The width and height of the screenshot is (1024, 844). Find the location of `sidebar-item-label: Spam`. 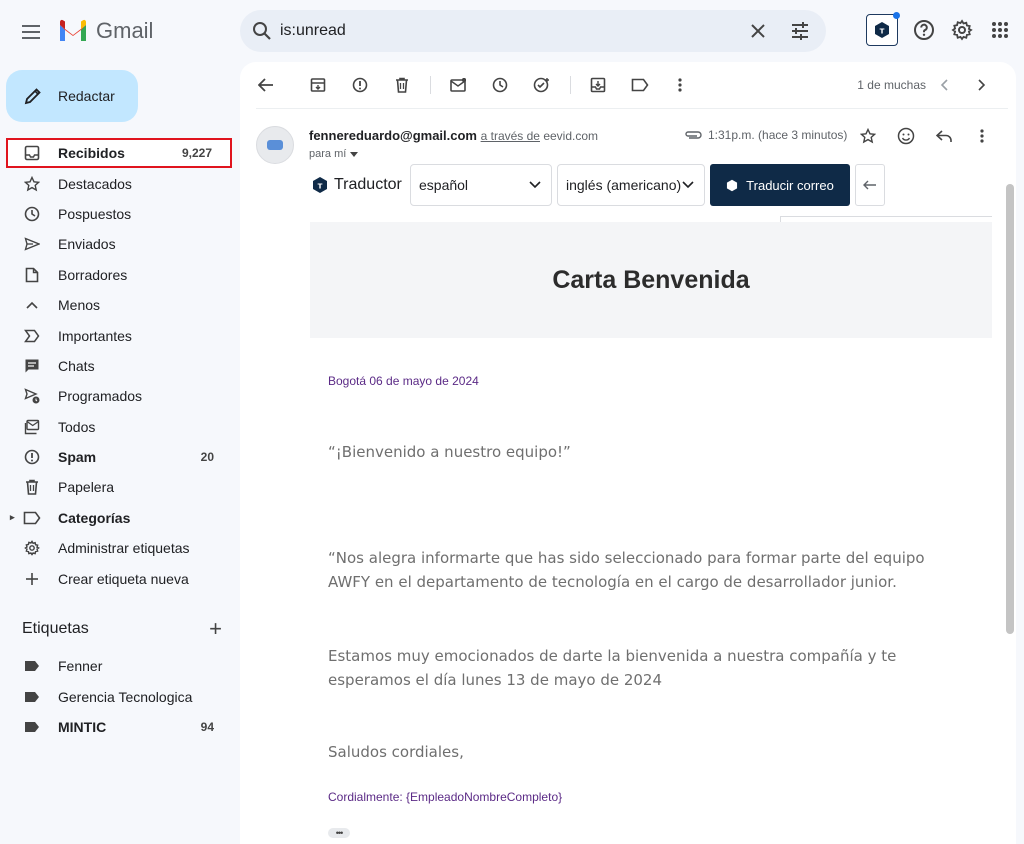

sidebar-item-label: Spam is located at coordinates (77, 457).